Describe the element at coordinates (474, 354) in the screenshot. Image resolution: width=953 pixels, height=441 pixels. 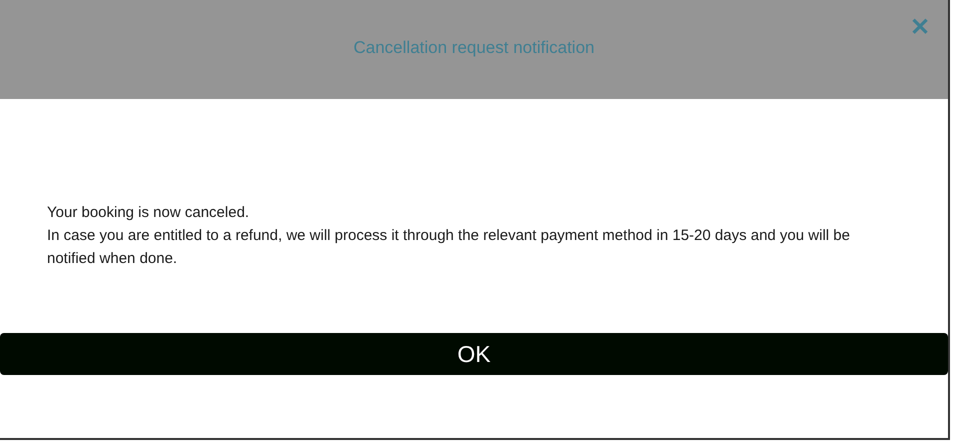
I see `ok-button: OK` at that location.